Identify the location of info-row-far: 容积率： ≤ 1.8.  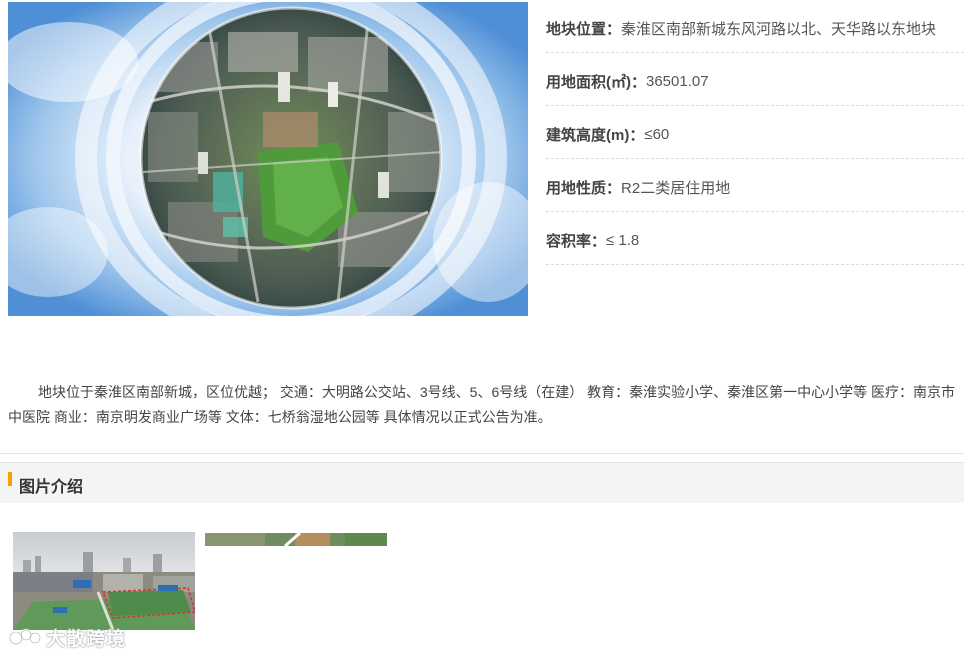
(755, 238).